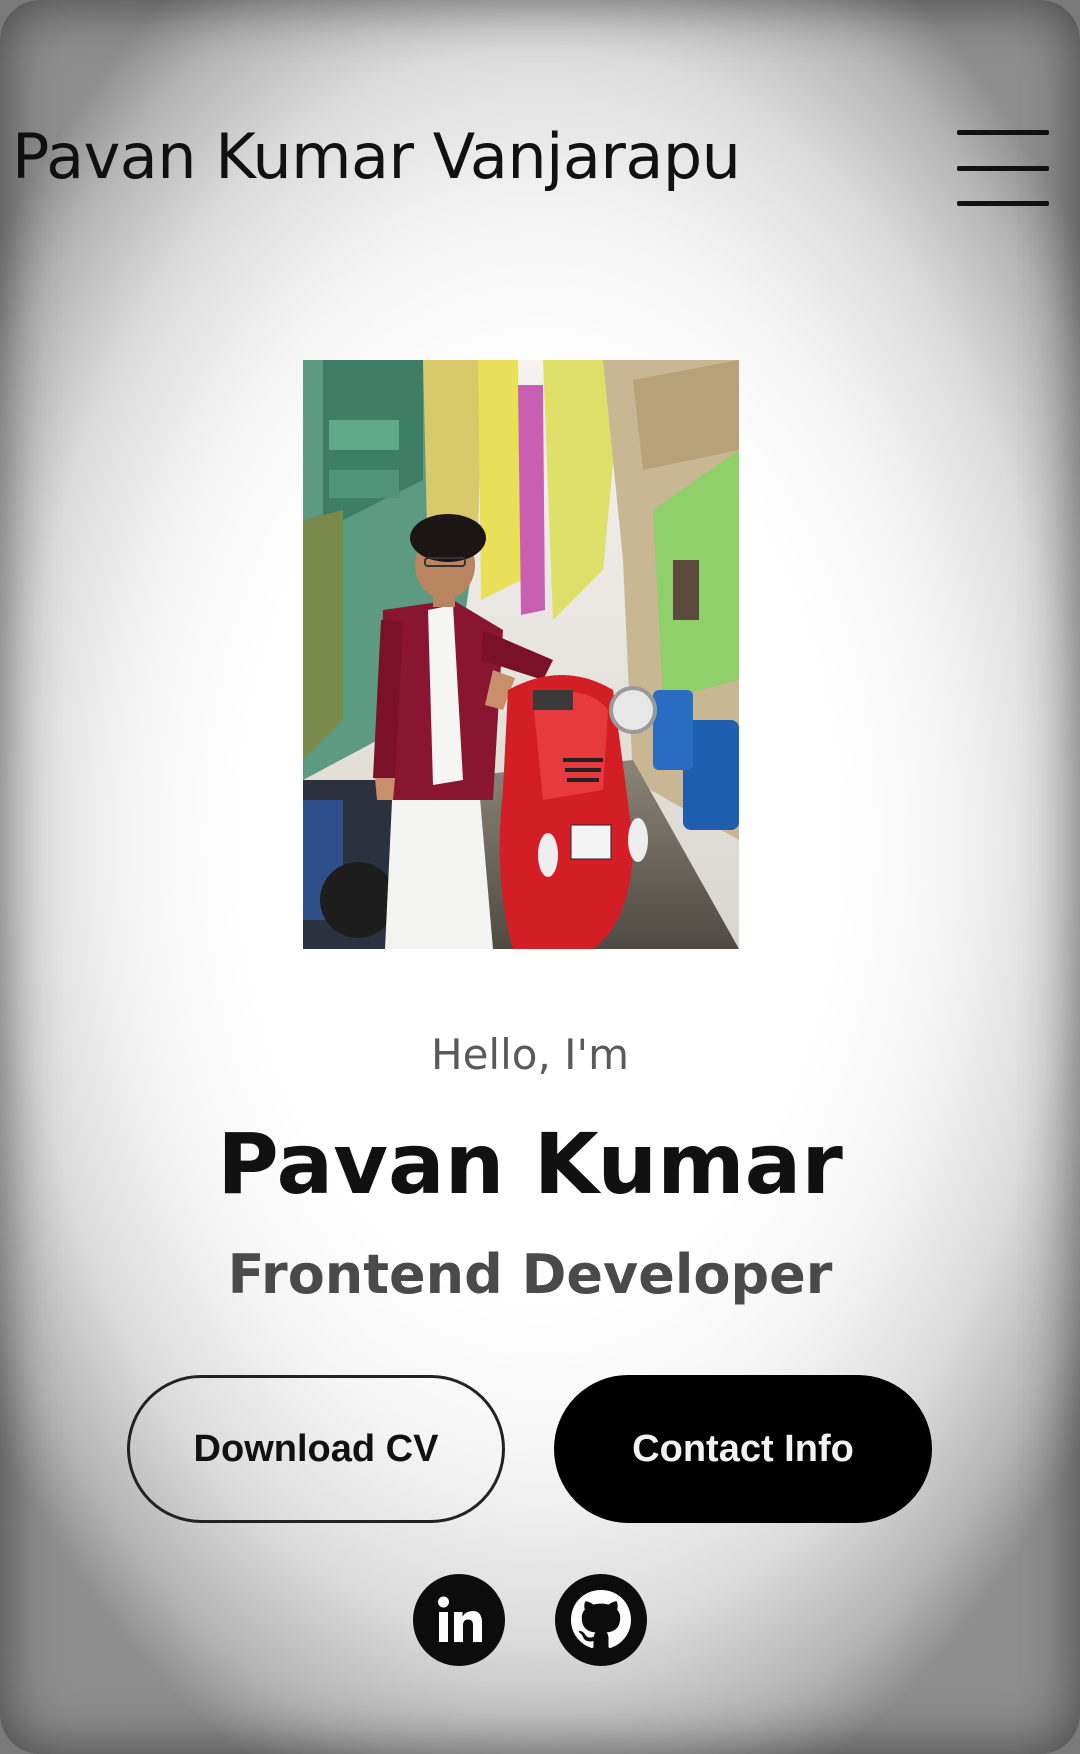 The image size is (1080, 1754). What do you see at coordinates (316, 1449) in the screenshot?
I see `download-cv-button: Download CV` at bounding box center [316, 1449].